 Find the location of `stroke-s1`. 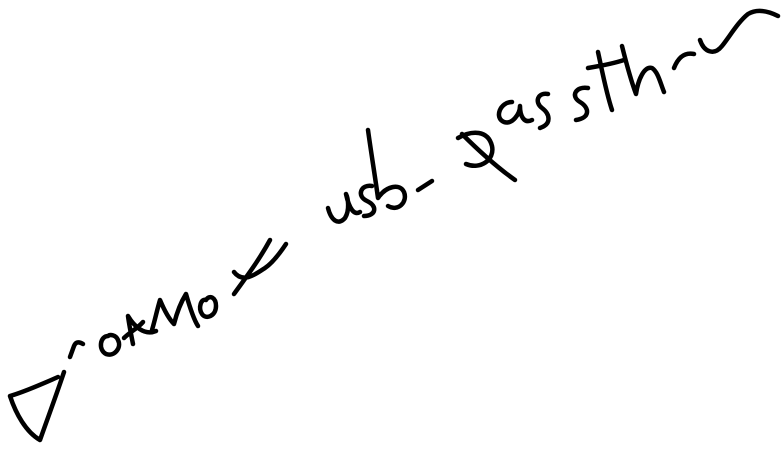

stroke-s1 is located at coordinates (367, 201).